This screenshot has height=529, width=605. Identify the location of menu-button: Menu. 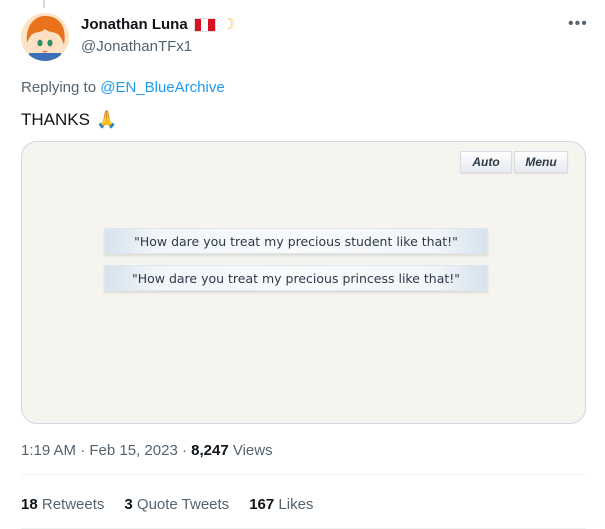
(541, 162).